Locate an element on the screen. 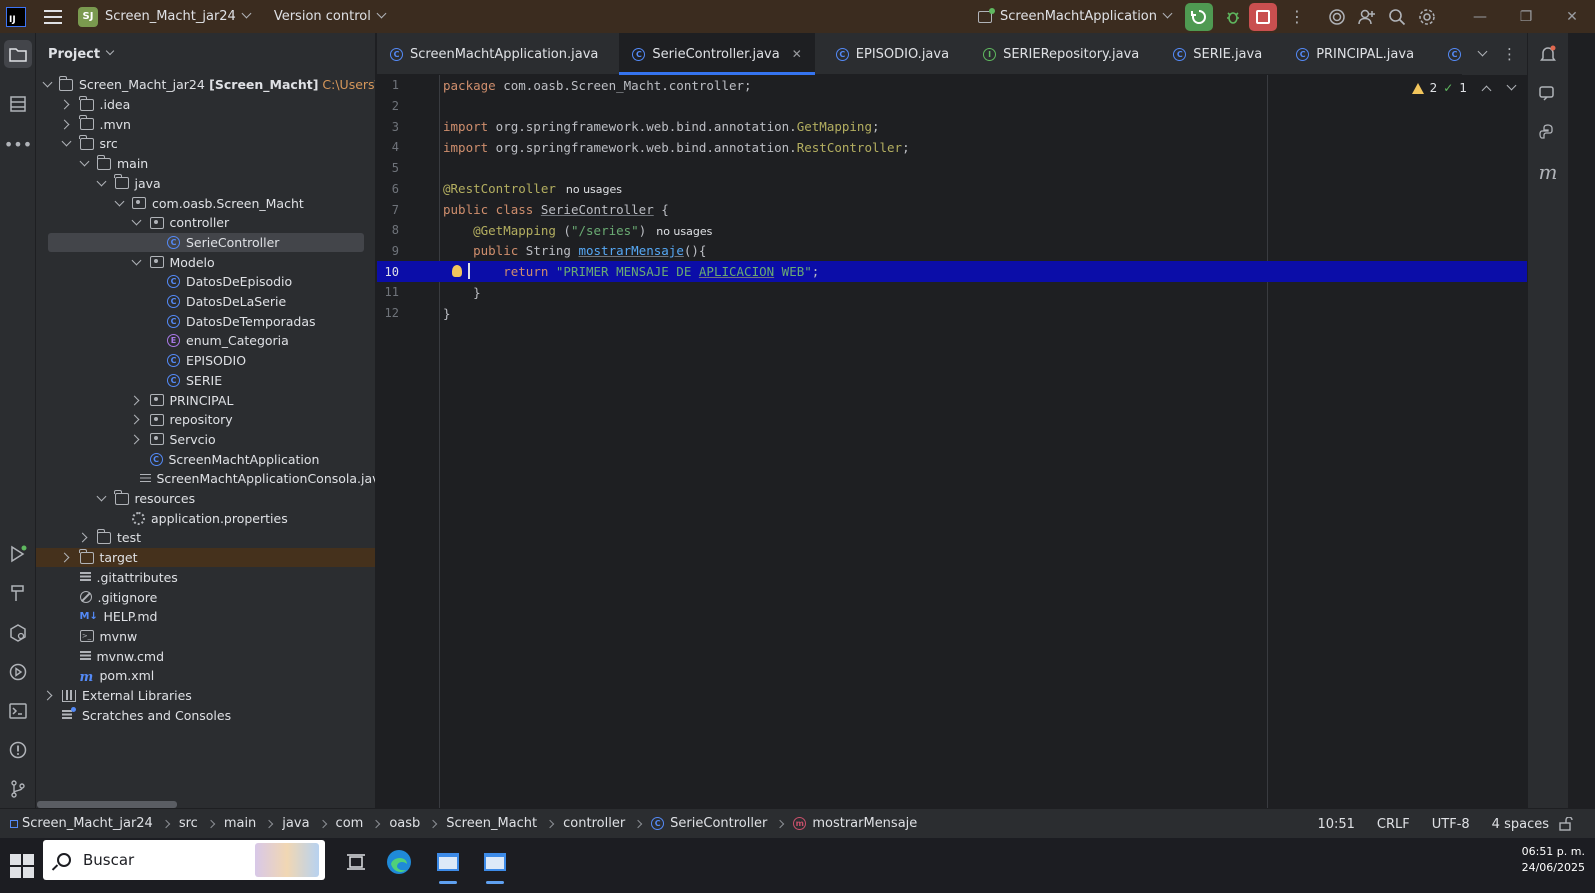  tree-item: java is located at coordinates (205, 184).